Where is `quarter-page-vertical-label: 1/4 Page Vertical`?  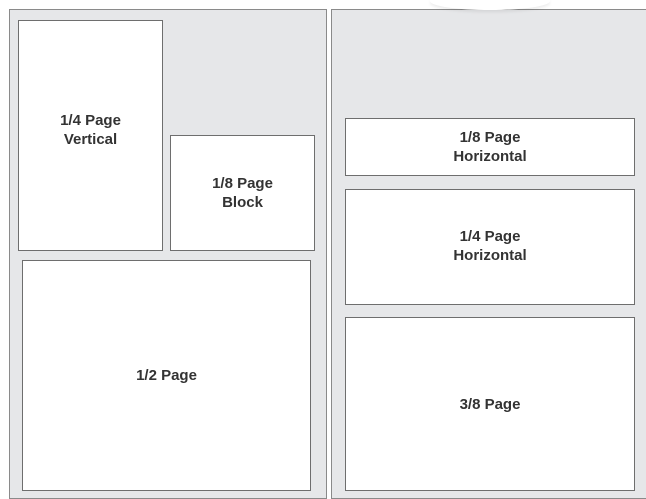
quarter-page-vertical-label: 1/4 Page Vertical is located at coordinates (90, 130).